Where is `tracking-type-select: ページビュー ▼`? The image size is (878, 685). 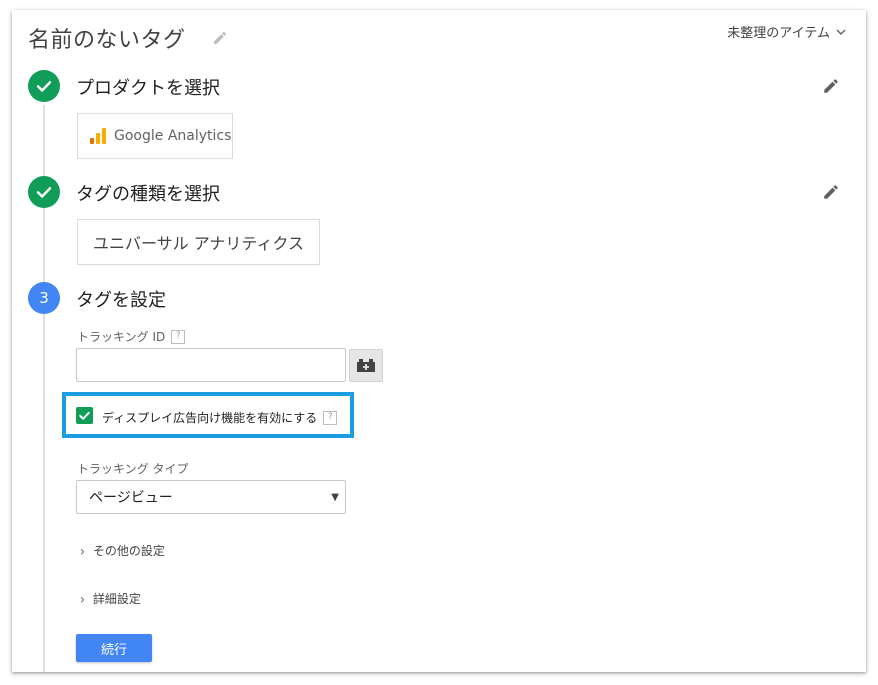 tracking-type-select: ページビュー ▼ is located at coordinates (211, 497).